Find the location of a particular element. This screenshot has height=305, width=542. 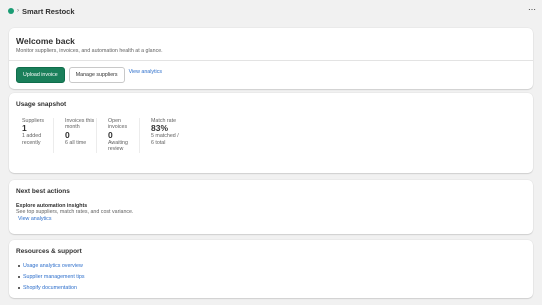

app-icon is located at coordinates (11, 11).